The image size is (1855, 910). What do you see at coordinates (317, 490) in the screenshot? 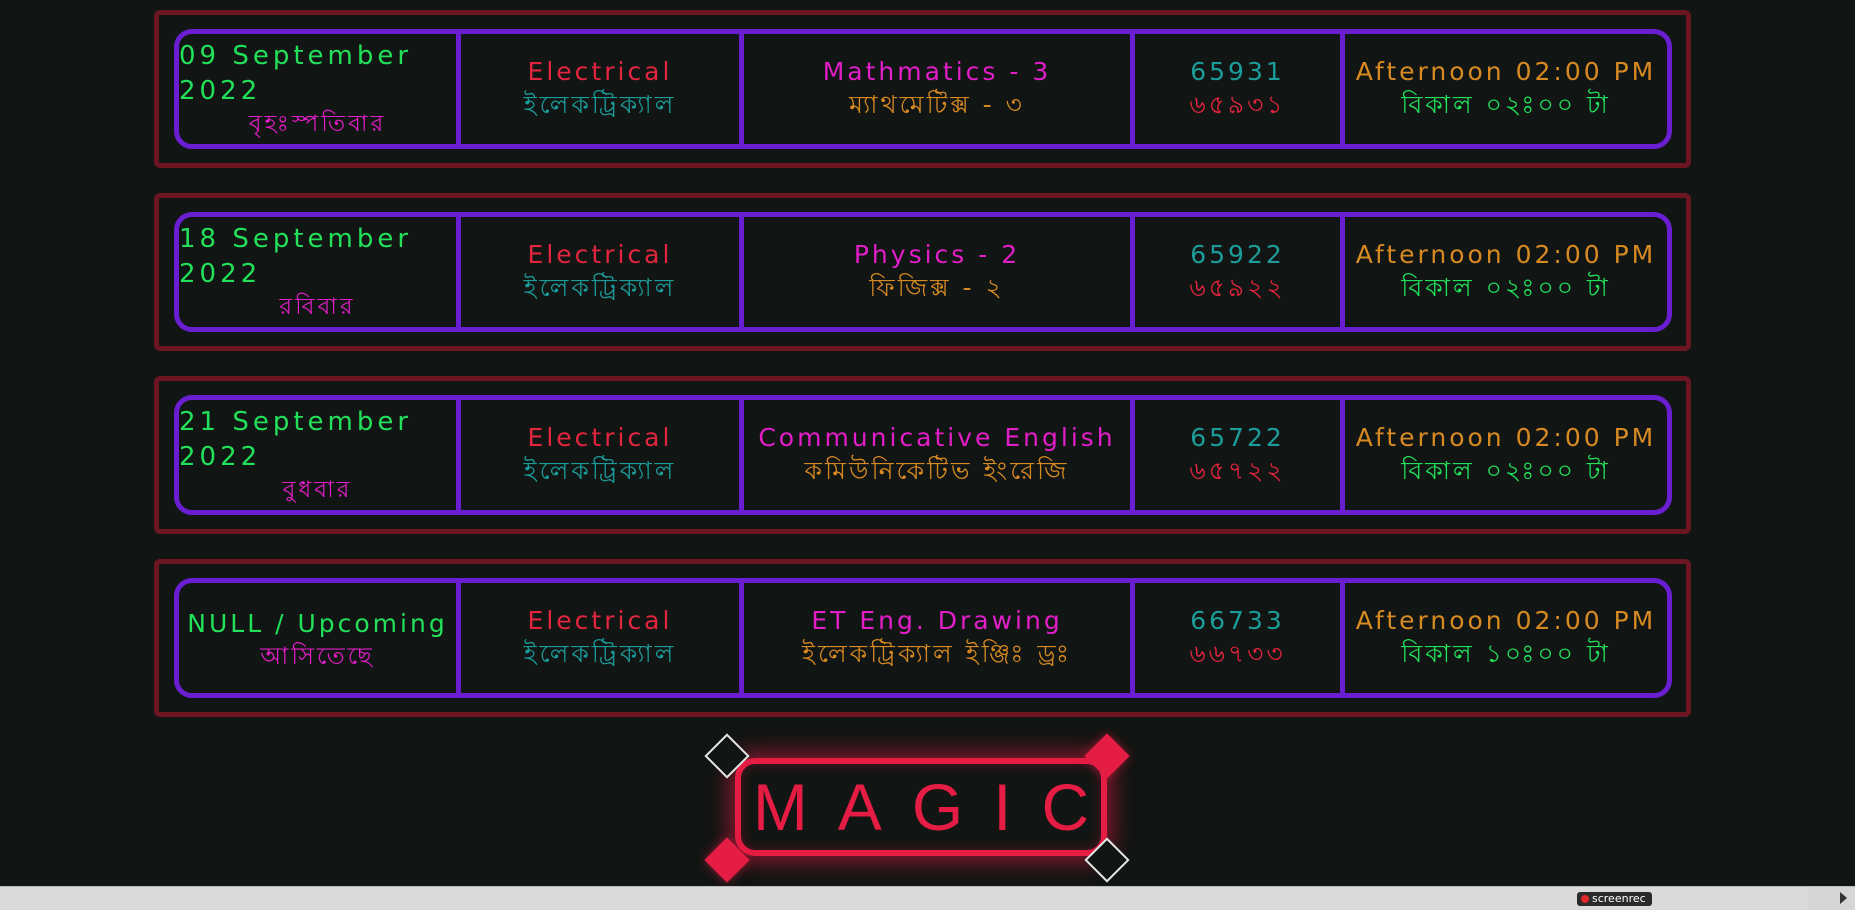
I see `day-bn: বুধবার` at bounding box center [317, 490].